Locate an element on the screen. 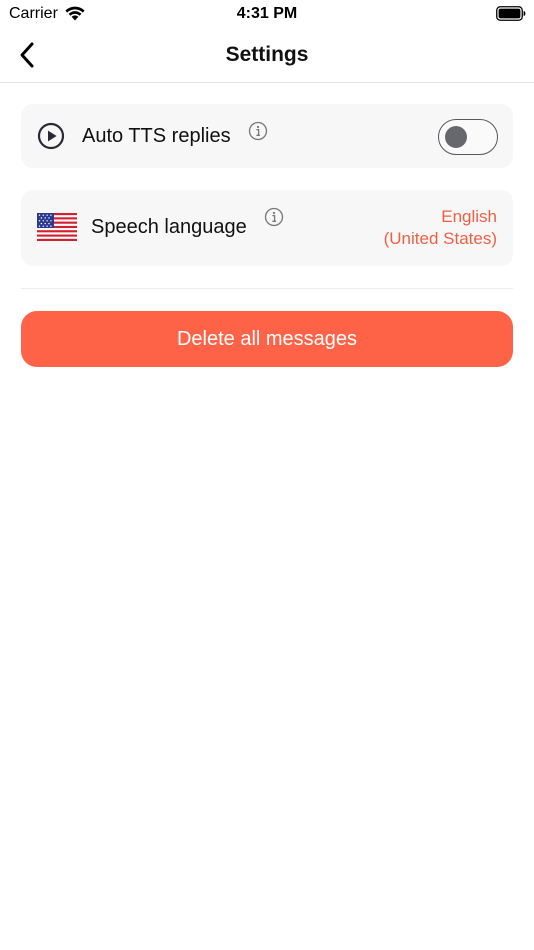 The height and width of the screenshot is (950, 534). play-circle-icon is located at coordinates (51, 138).